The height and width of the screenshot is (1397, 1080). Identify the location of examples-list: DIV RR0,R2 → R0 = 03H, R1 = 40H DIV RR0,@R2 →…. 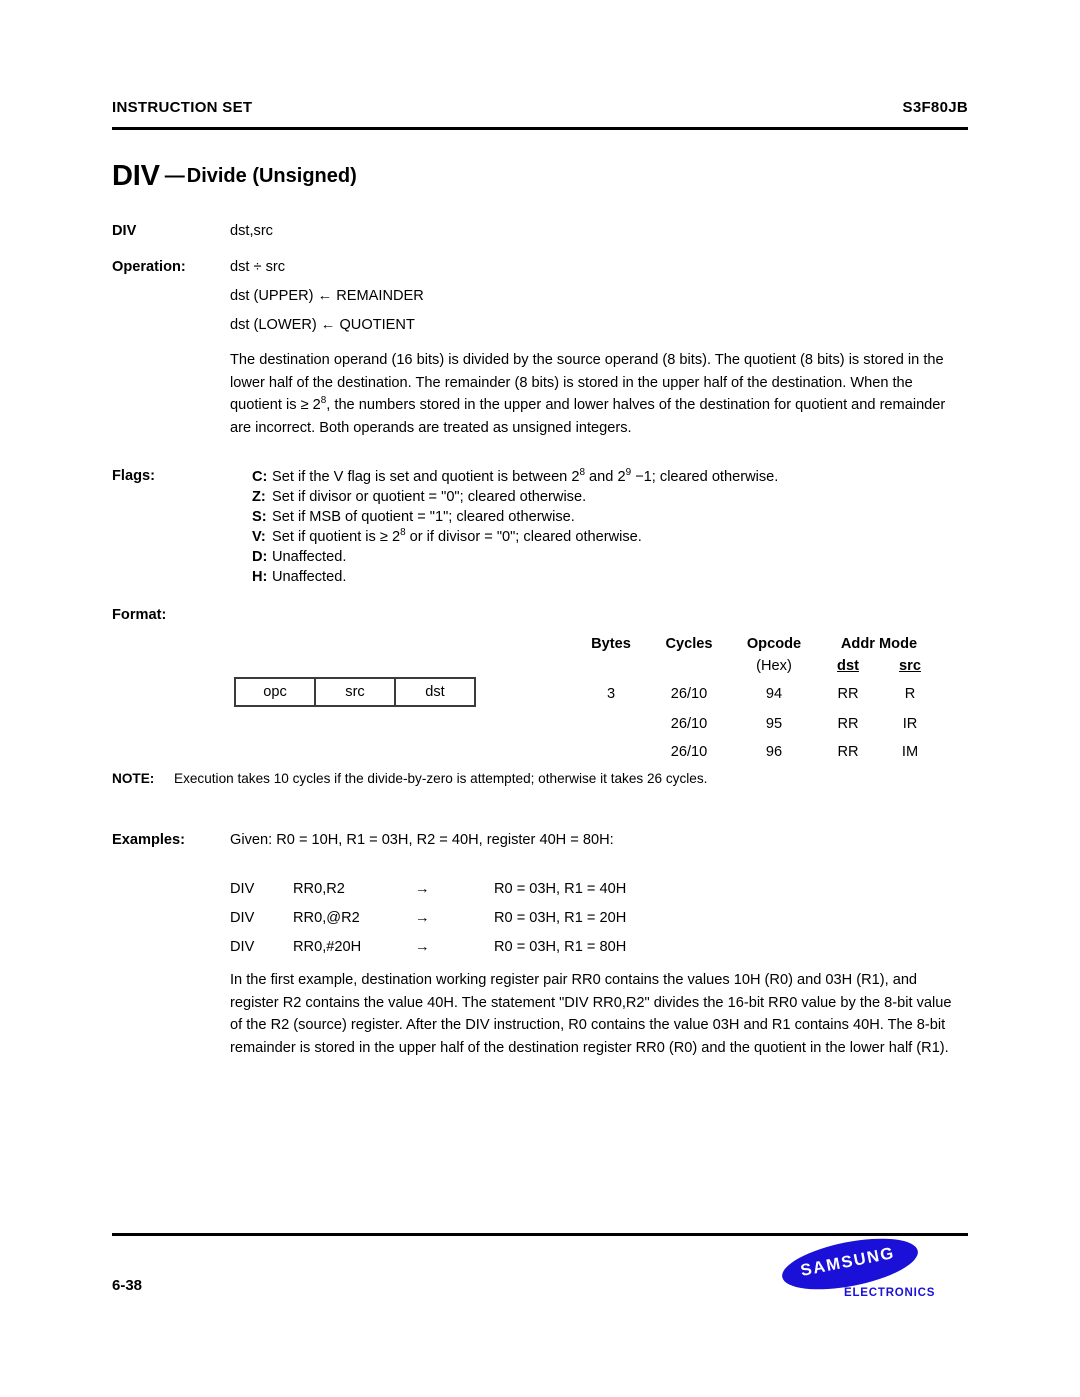
(428, 918).